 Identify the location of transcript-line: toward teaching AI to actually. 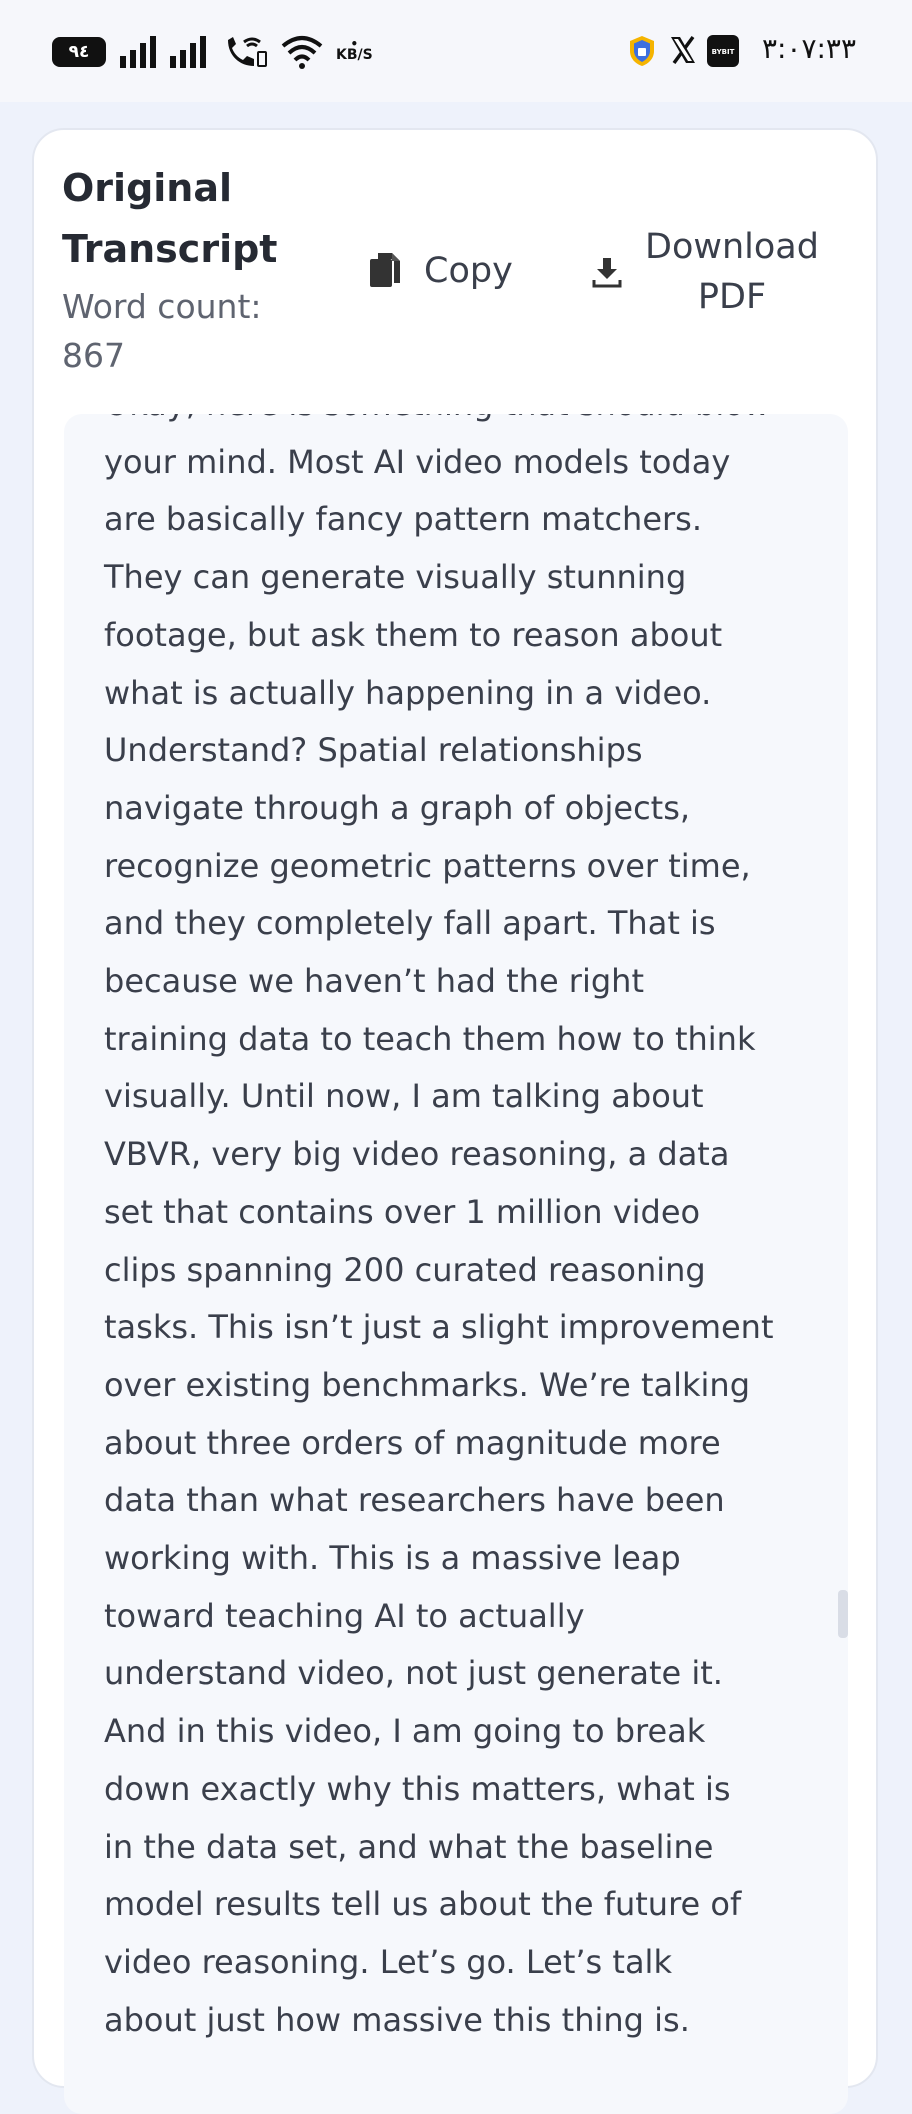
(344, 1615).